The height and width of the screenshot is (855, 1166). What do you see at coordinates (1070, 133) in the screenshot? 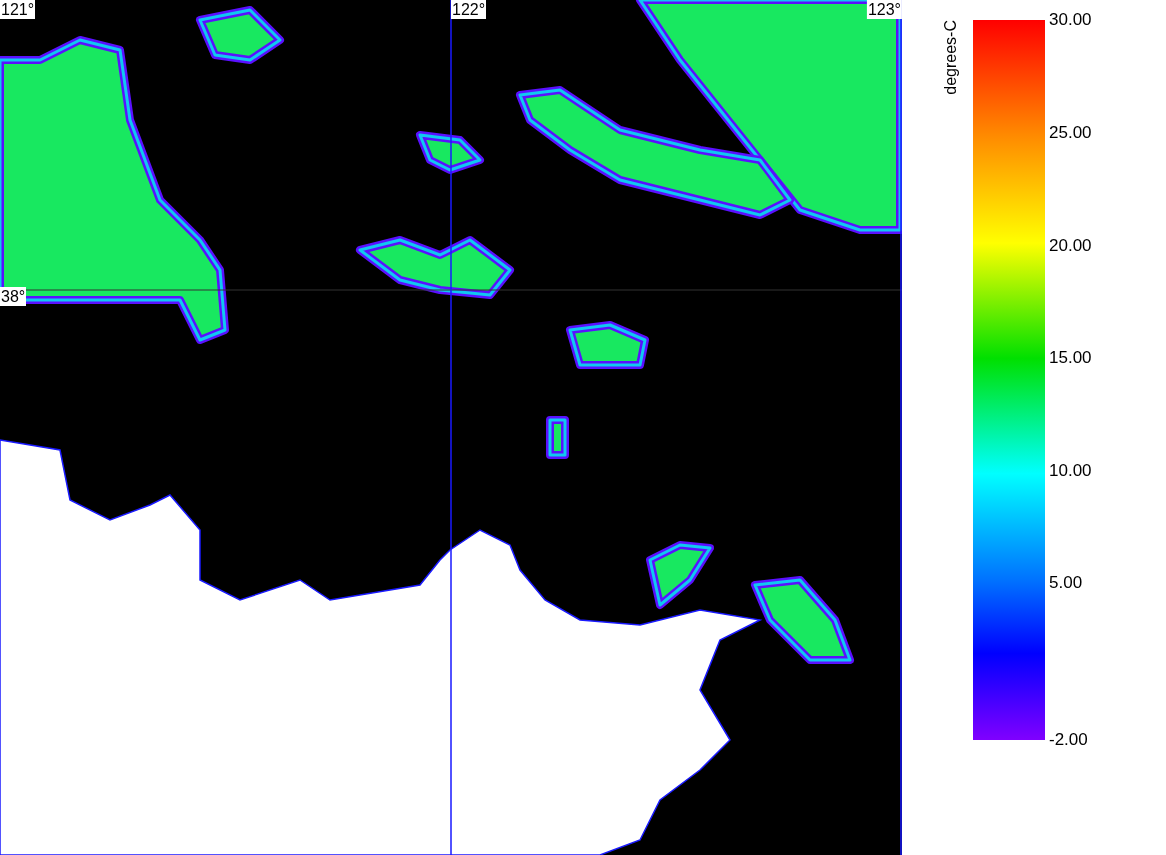
I see `colorbar-tick-label: 25.00` at bounding box center [1070, 133].